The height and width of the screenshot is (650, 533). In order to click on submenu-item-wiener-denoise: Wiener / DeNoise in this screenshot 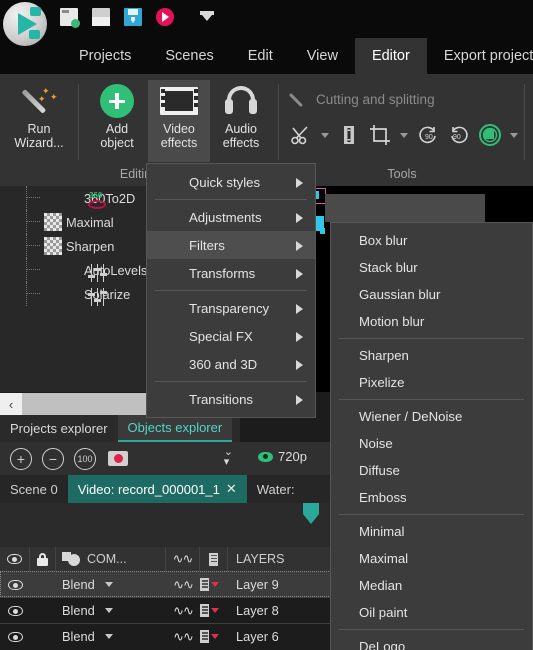, I will do `click(431, 416)`.